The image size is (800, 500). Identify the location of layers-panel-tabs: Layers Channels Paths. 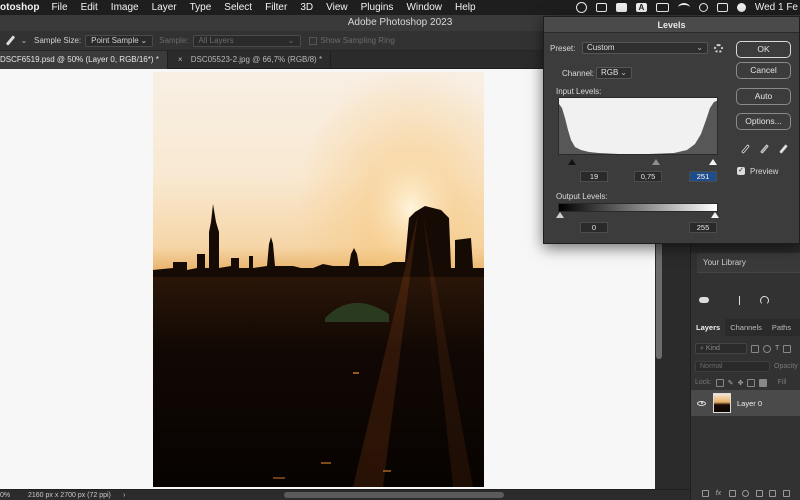
(745, 327).